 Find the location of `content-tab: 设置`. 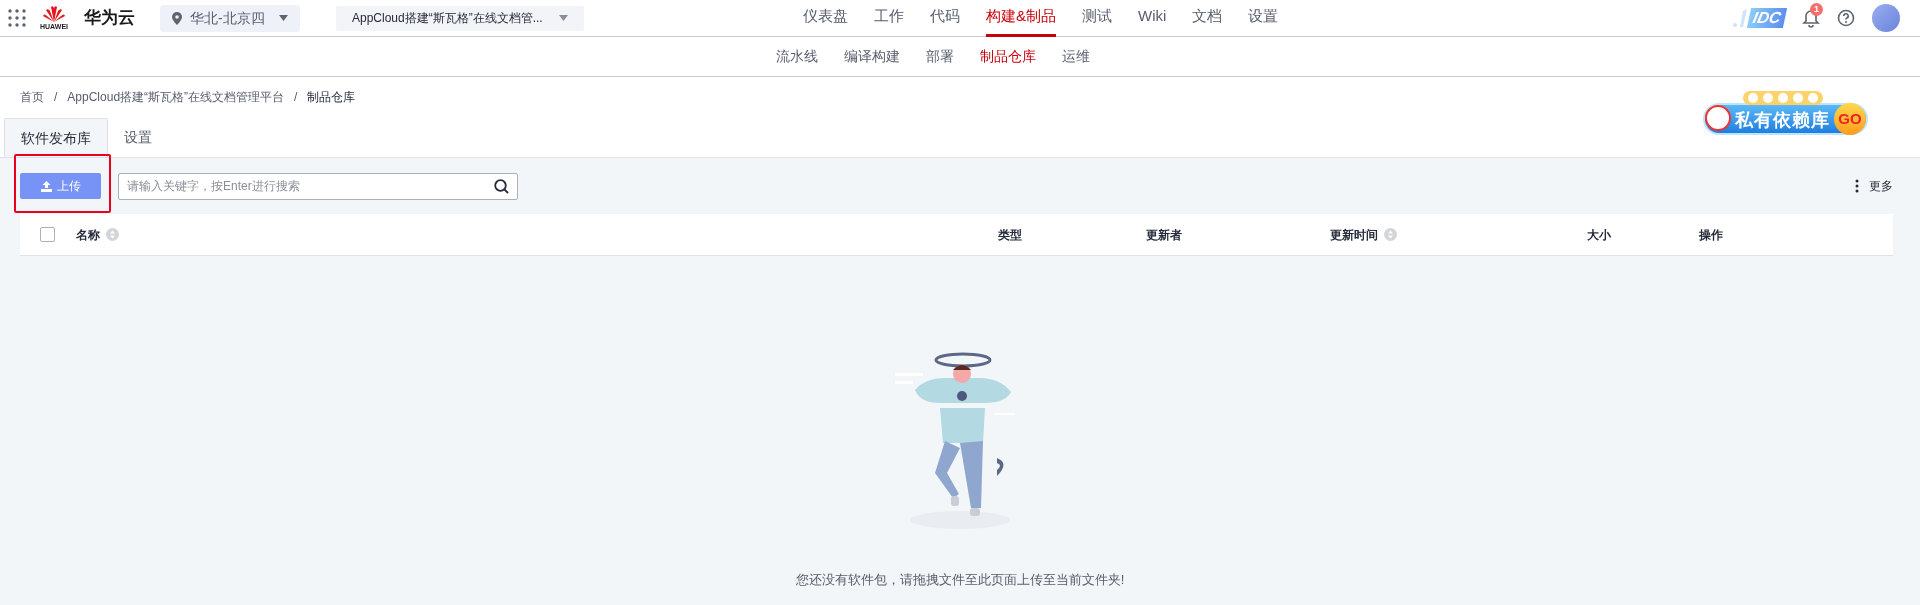

content-tab: 设置 is located at coordinates (138, 137).